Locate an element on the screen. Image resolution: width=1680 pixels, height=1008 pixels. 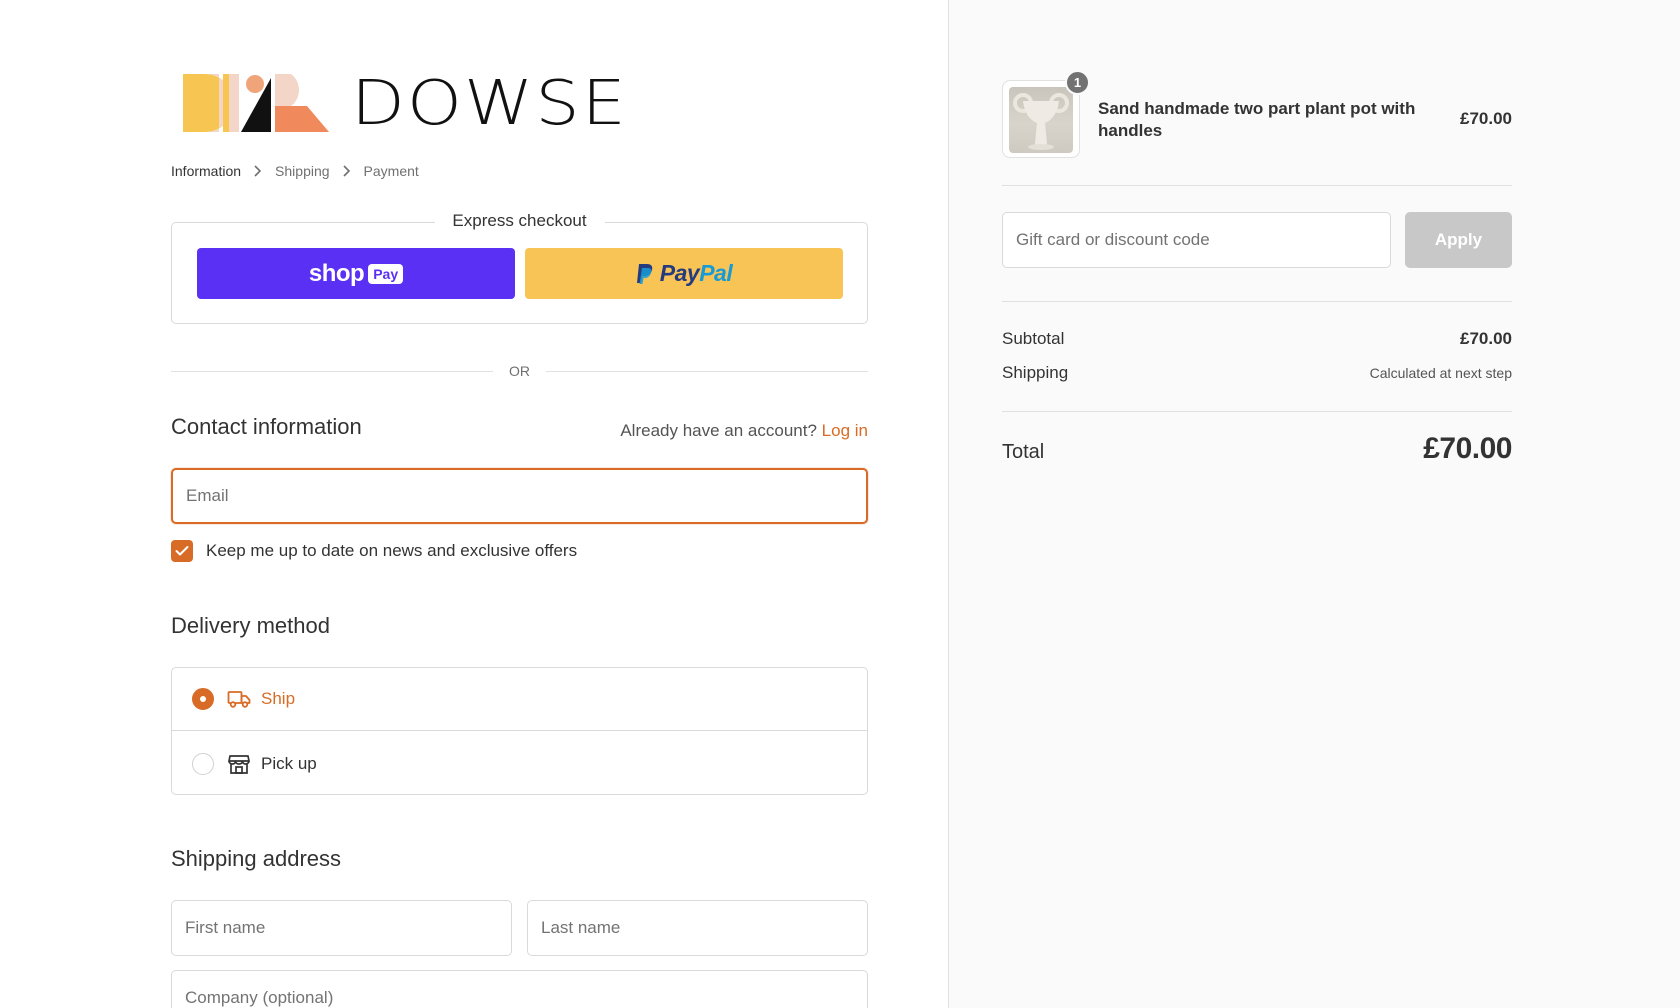
subtotal-row: Subtotal £70.00 is located at coordinates (1257, 339).